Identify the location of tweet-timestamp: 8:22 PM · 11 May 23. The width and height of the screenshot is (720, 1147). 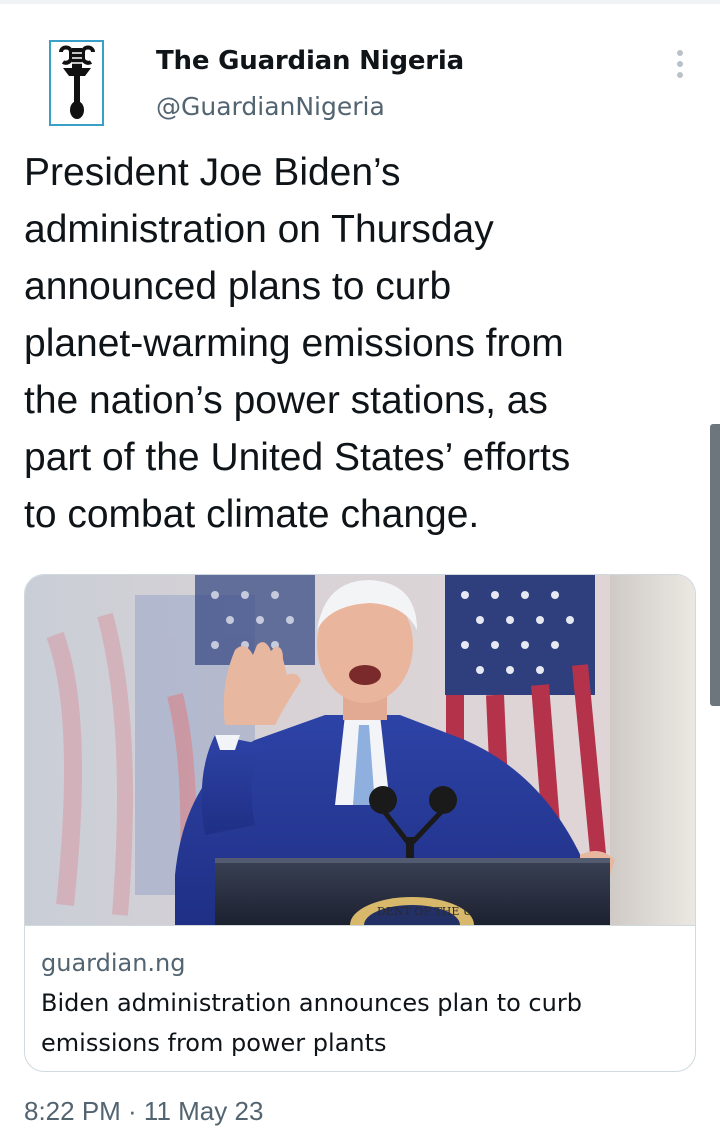
(143, 1111).